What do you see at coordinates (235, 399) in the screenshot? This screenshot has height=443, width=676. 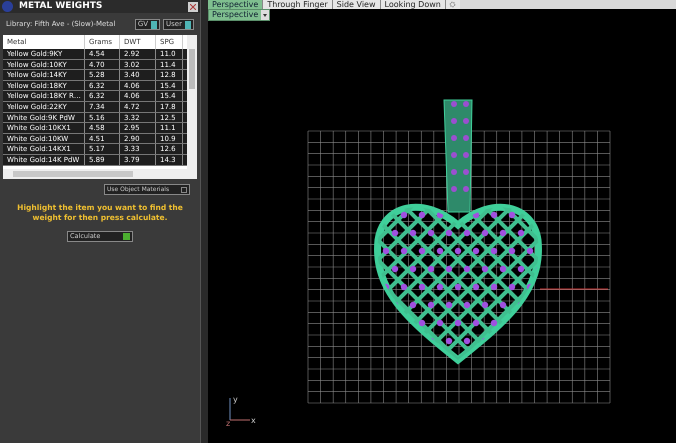 I see `axis-label: y` at bounding box center [235, 399].